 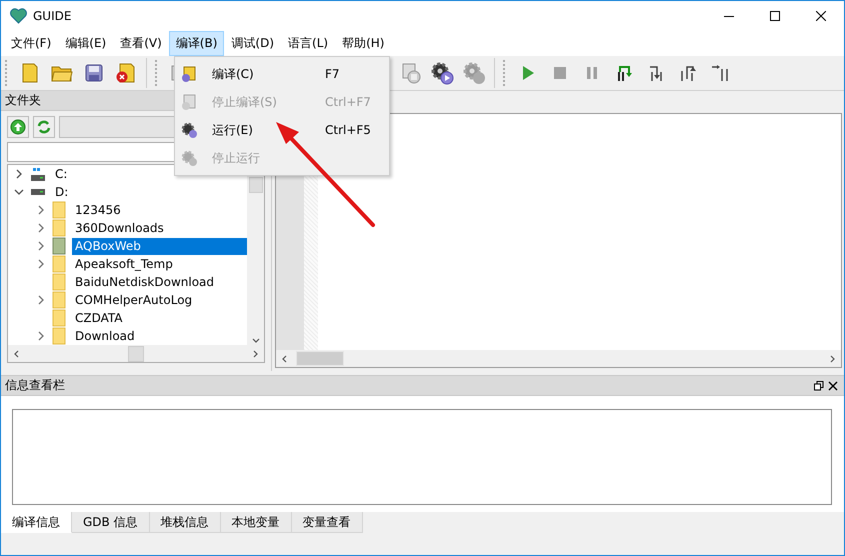 I want to click on document-stop-icon, so click(x=189, y=102).